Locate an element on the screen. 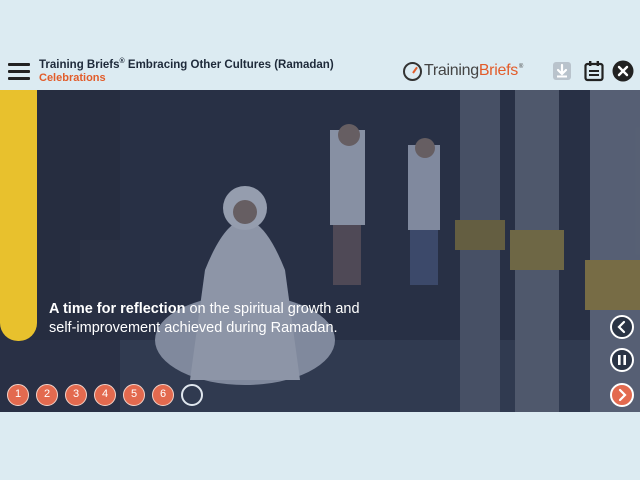 The width and height of the screenshot is (640, 480). bottom-band is located at coordinates (320, 446).